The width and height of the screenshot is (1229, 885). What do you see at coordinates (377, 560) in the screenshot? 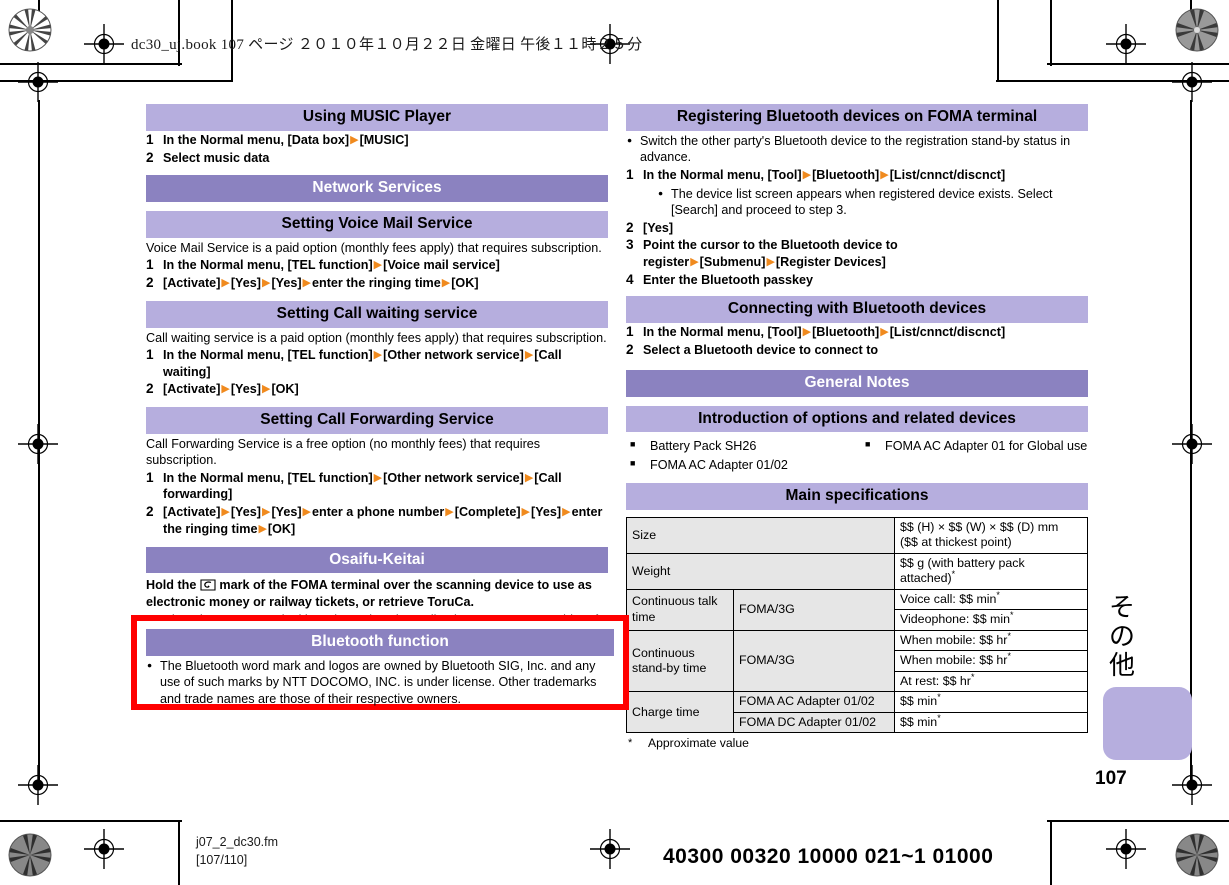
I see `chapter-header-osaifu-keitai: Osaifu-Keitai` at bounding box center [377, 560].